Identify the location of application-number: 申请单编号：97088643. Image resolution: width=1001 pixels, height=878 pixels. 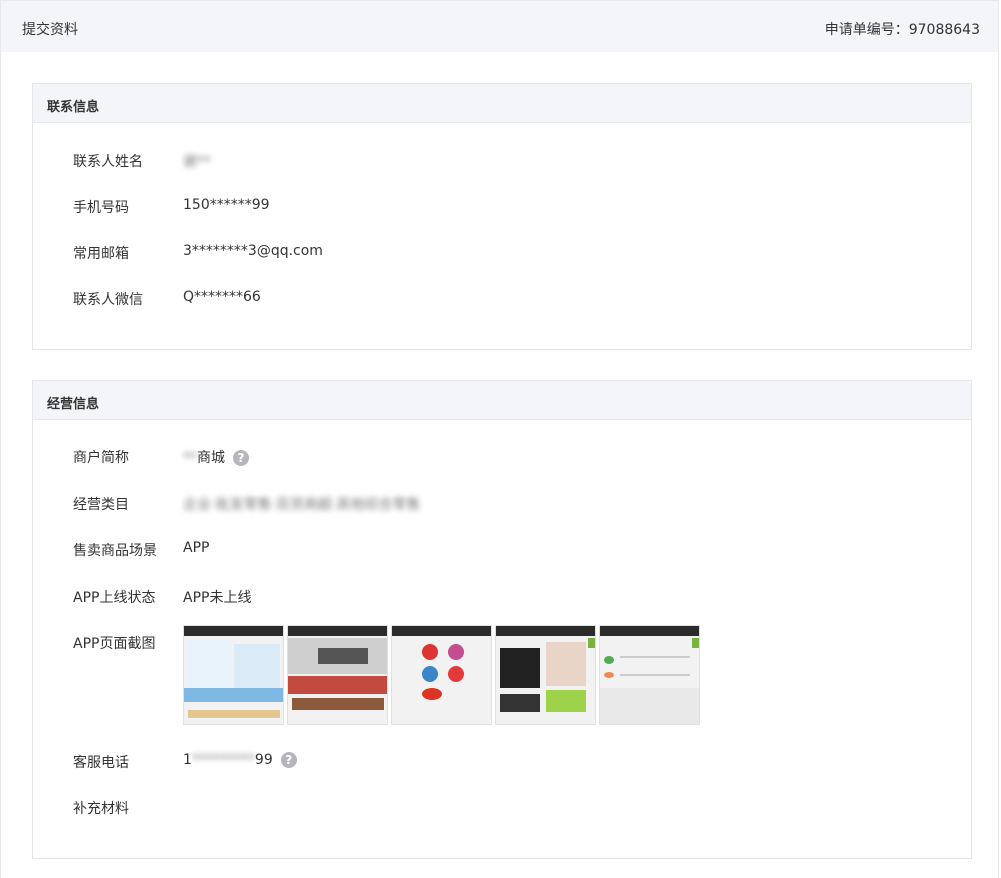
(902, 30).